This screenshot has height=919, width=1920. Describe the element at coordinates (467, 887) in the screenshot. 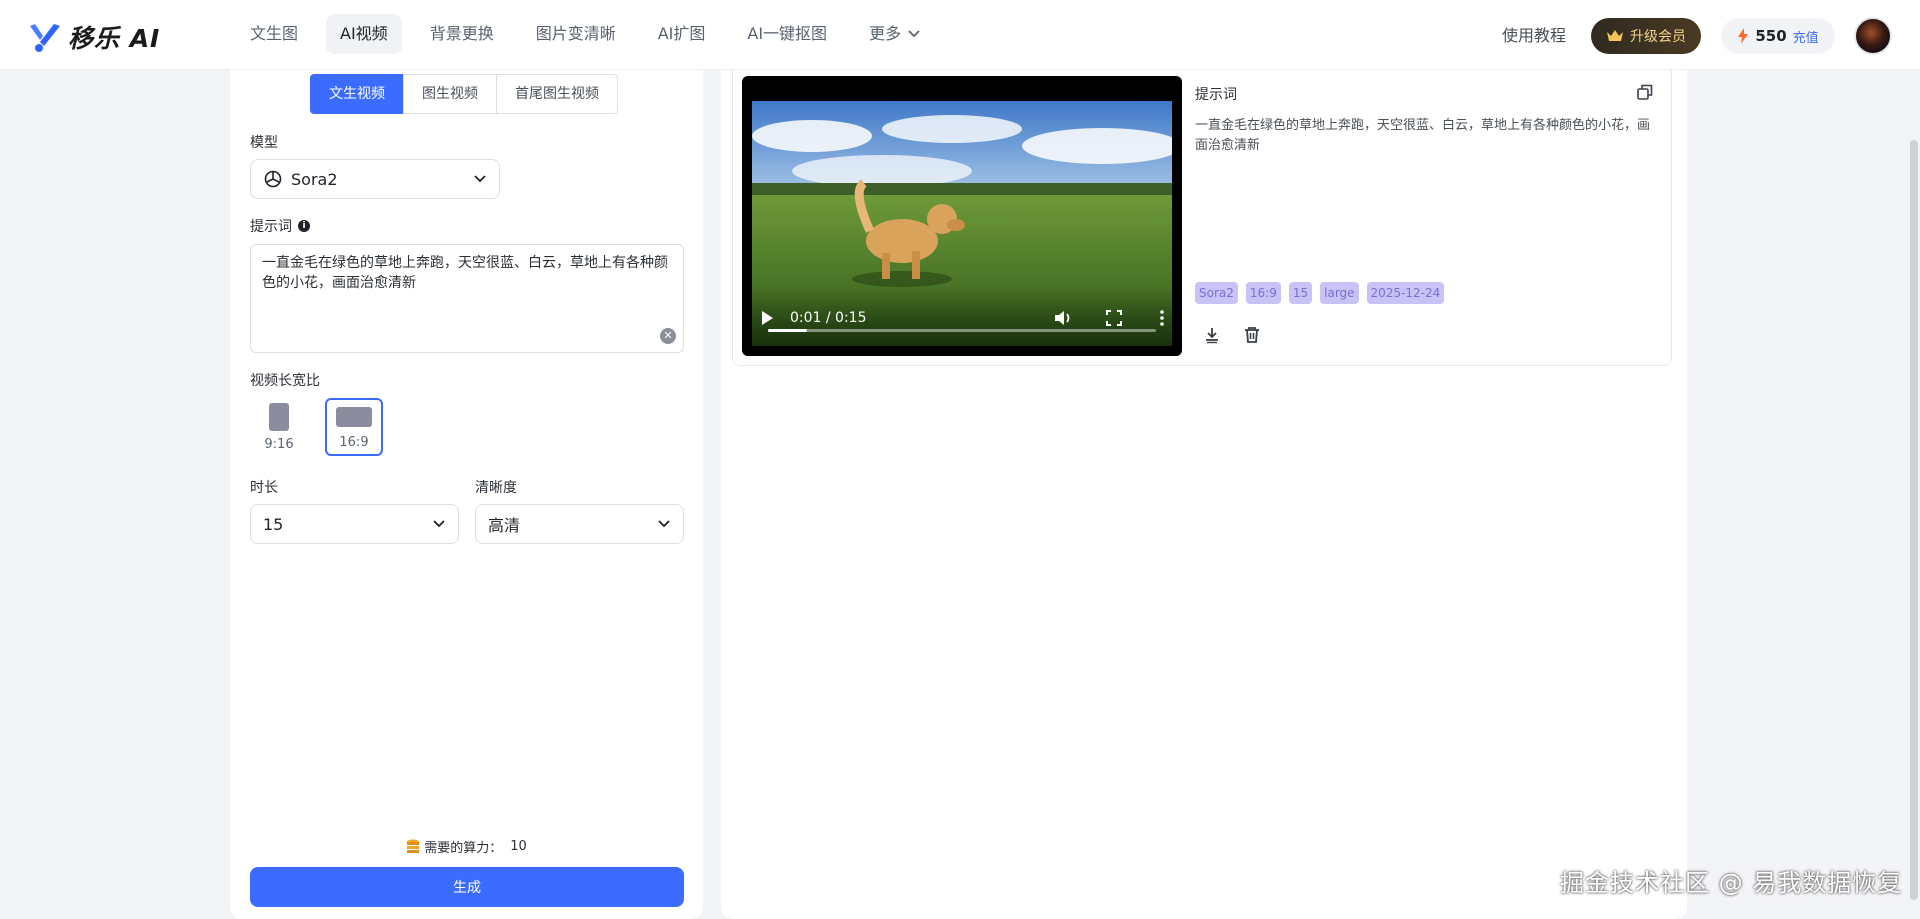

I see `generate-button: 生成` at that location.